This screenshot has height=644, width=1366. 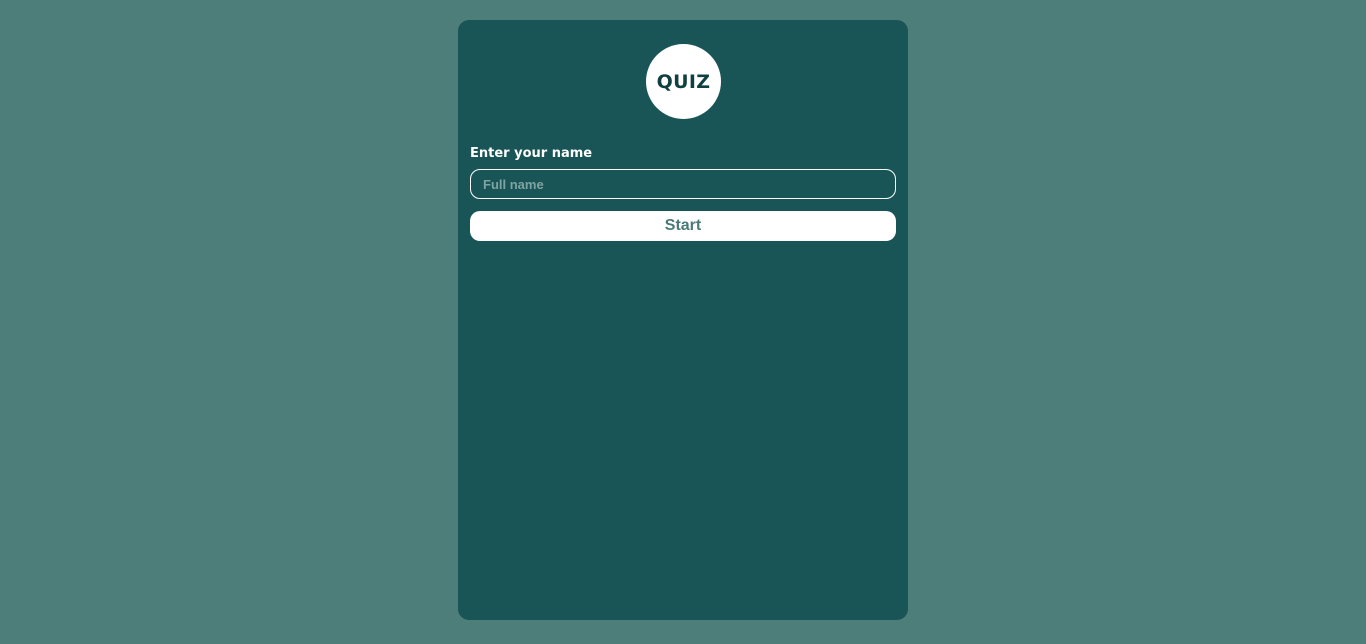 I want to click on name-field-label: Enter your name, so click(x=531, y=153).